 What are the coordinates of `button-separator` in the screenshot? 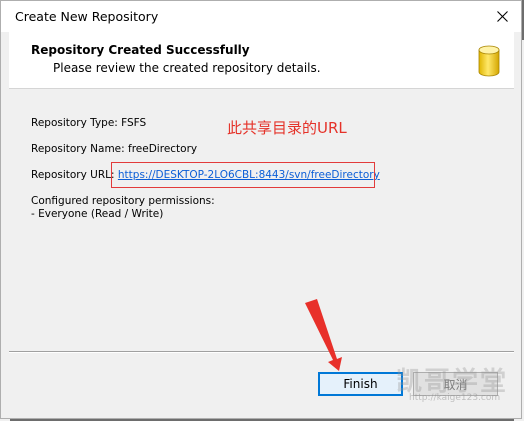 It's located at (261, 352).